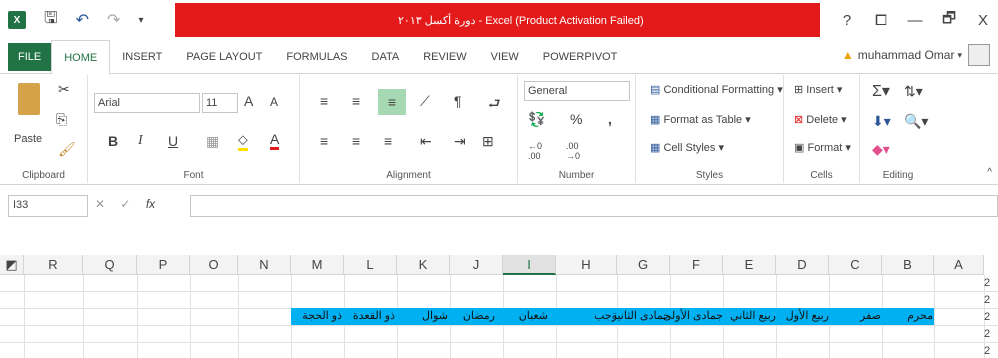 This screenshot has width=998, height=358. I want to click on column-header-p: P, so click(163, 265).